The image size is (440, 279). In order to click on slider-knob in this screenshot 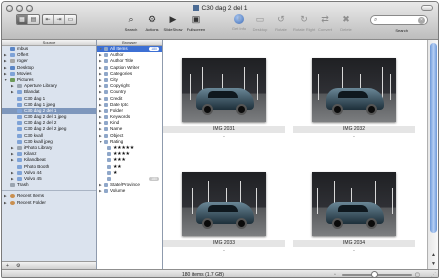, I will do `click(375, 274)`.